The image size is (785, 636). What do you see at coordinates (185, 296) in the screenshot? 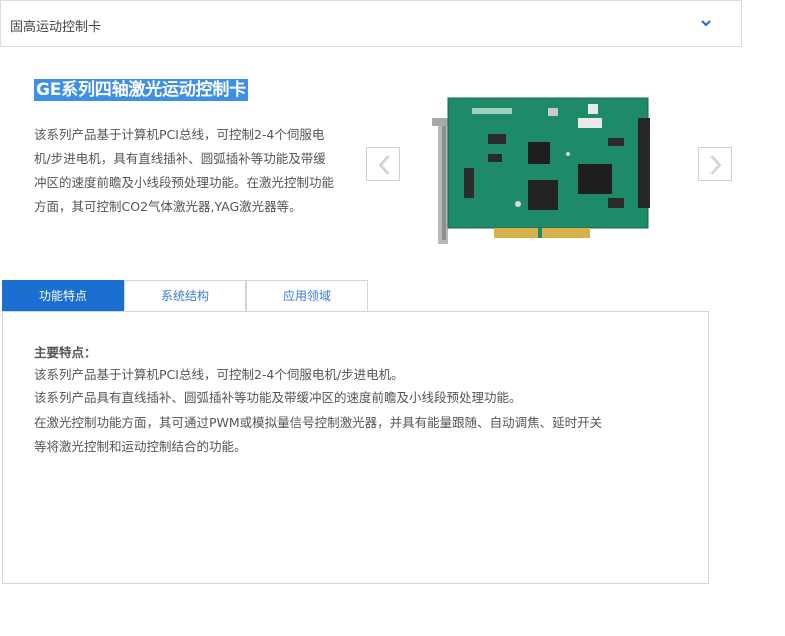
I see `tab-system-structure: 系统结构` at bounding box center [185, 296].